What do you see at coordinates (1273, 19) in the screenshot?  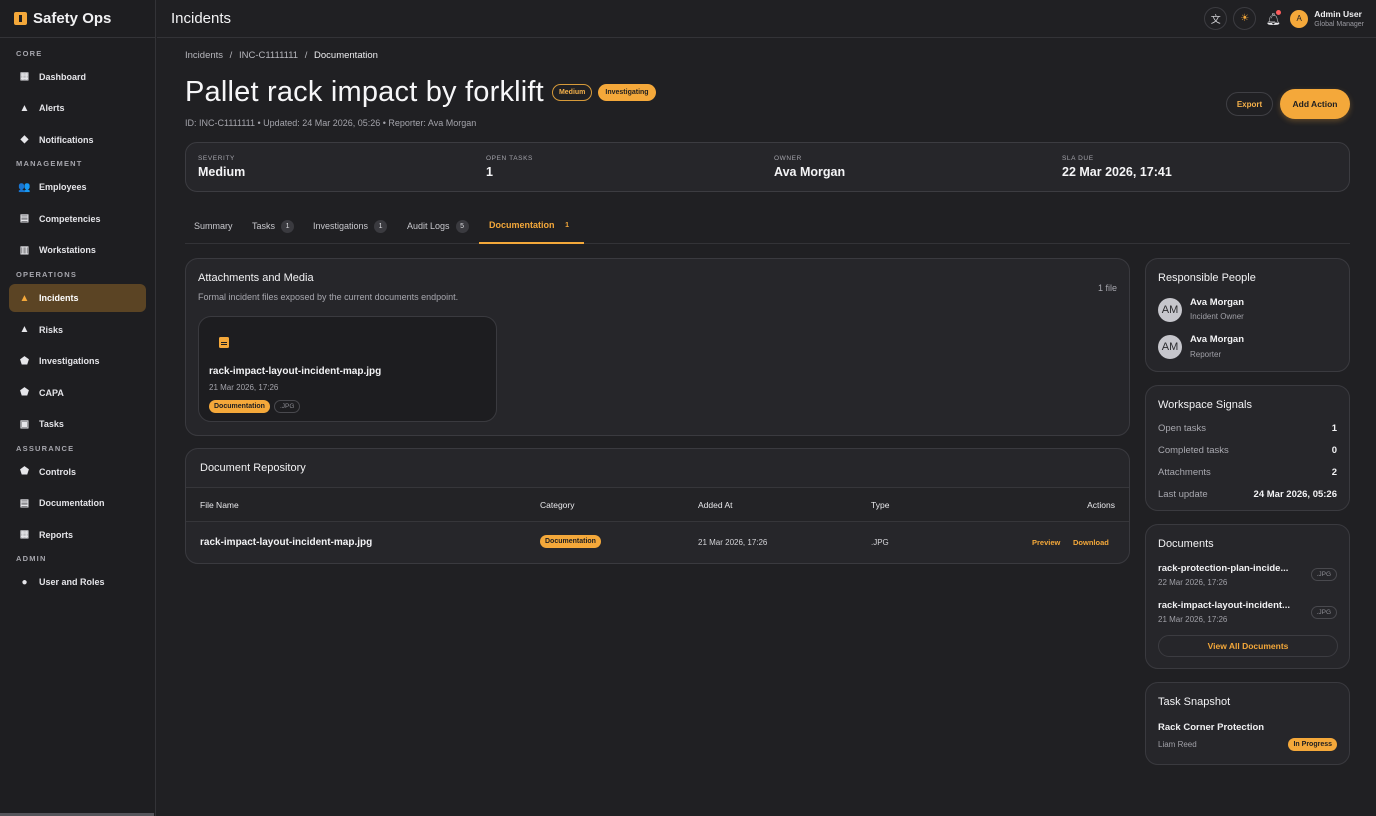 I see `notification-bell-icon: 🔔︎` at bounding box center [1273, 19].